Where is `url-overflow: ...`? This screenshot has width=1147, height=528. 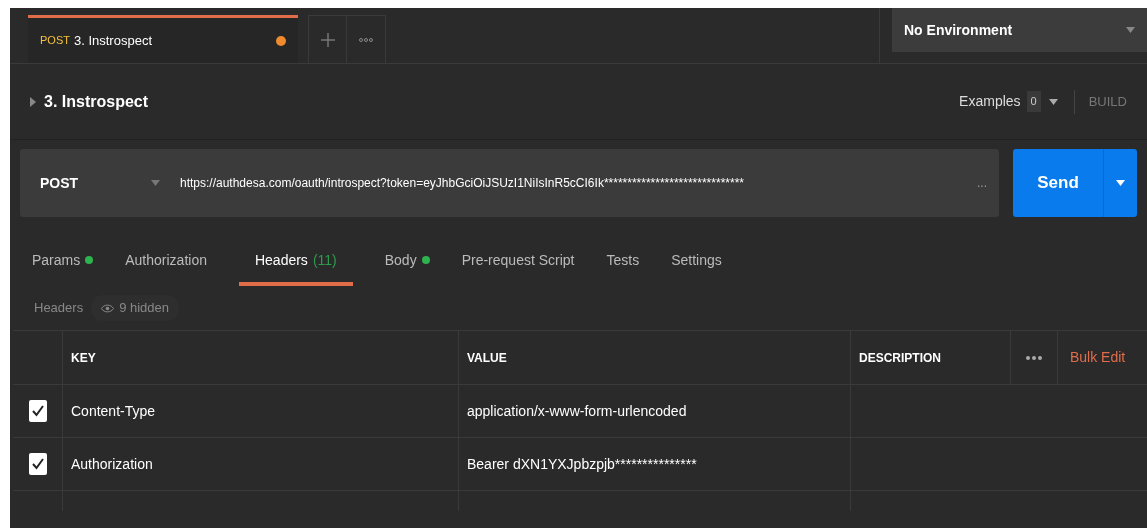
url-overflow: ... is located at coordinates (982, 183).